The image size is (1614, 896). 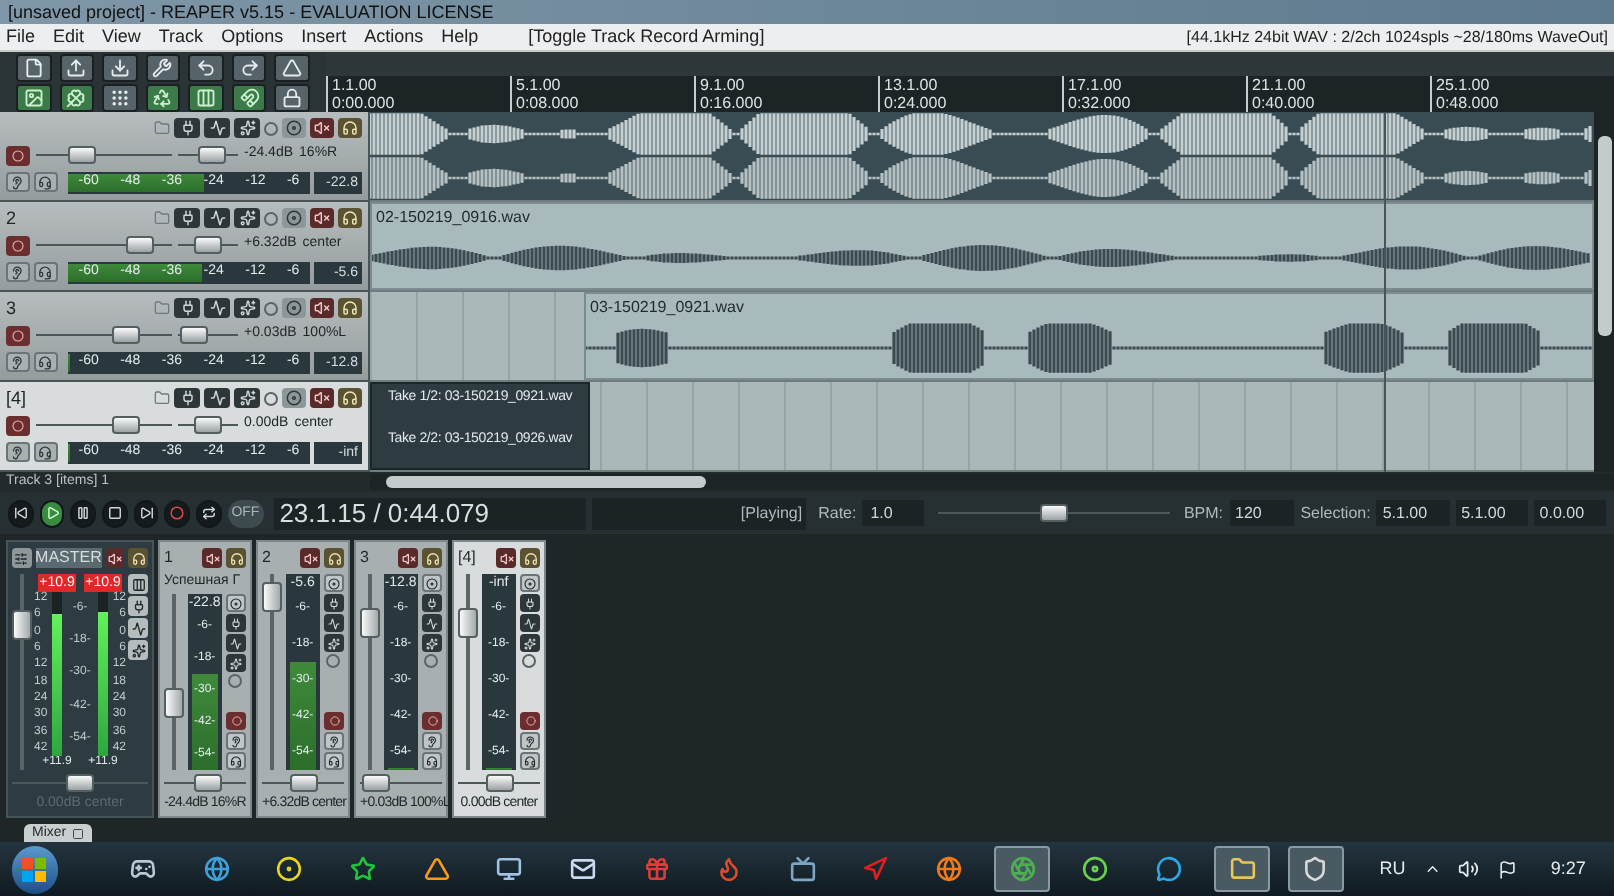 What do you see at coordinates (1507, 869) in the screenshot?
I see `flag-icon` at bounding box center [1507, 869].